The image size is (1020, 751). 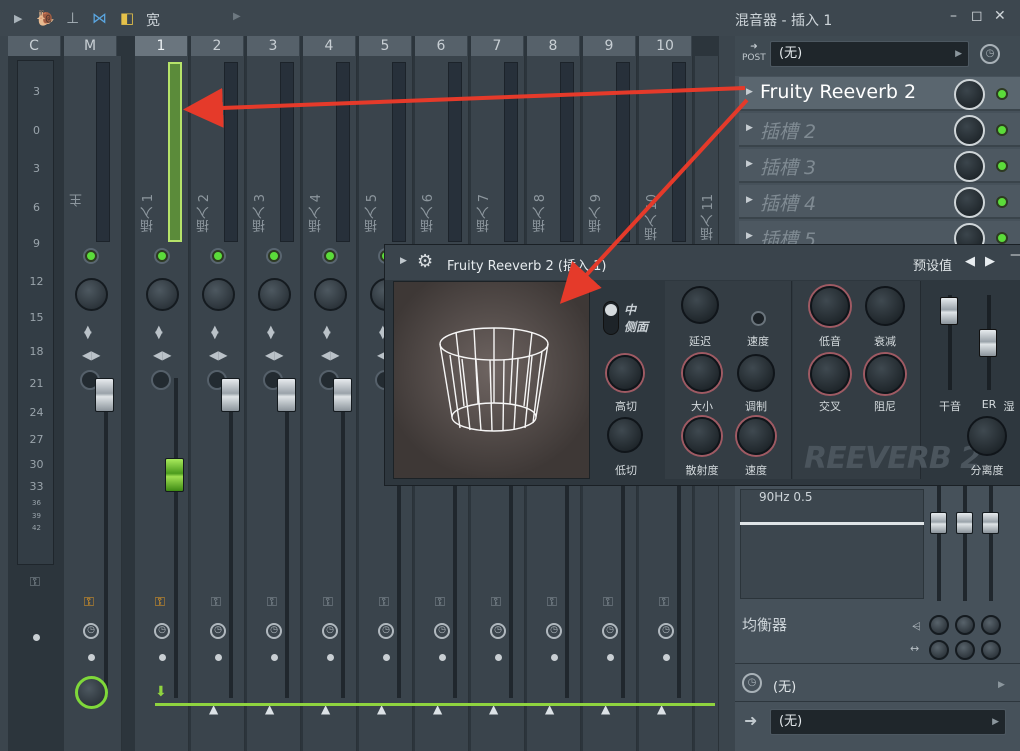 I want to click on speed-knob, so click(x=756, y=436).